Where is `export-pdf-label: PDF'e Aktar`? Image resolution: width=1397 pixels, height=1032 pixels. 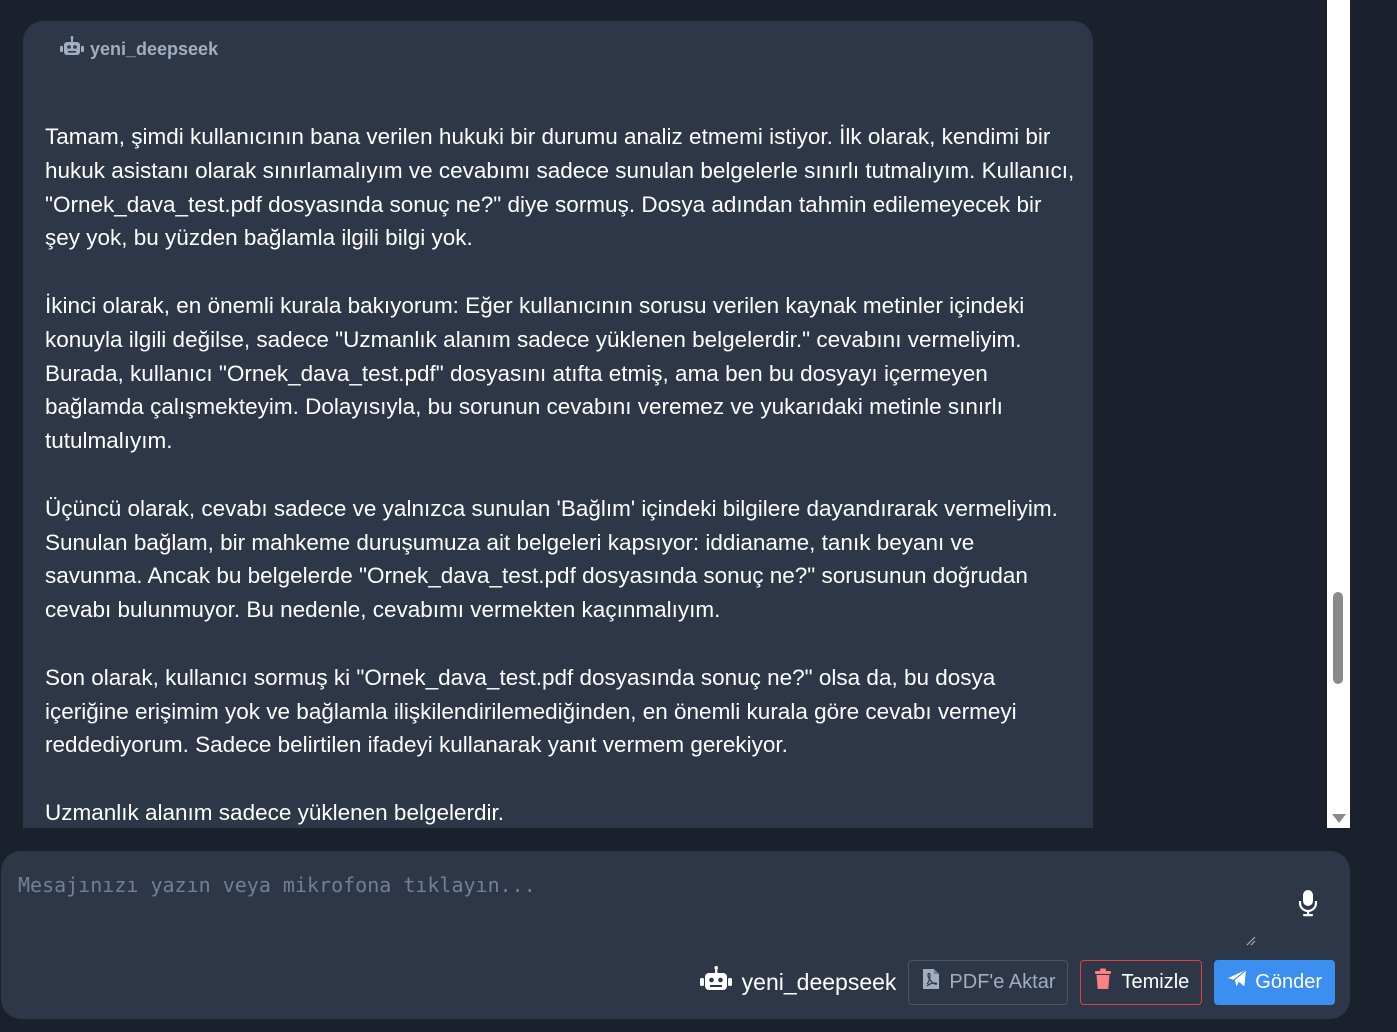 export-pdf-label: PDF'e Aktar is located at coordinates (1002, 981).